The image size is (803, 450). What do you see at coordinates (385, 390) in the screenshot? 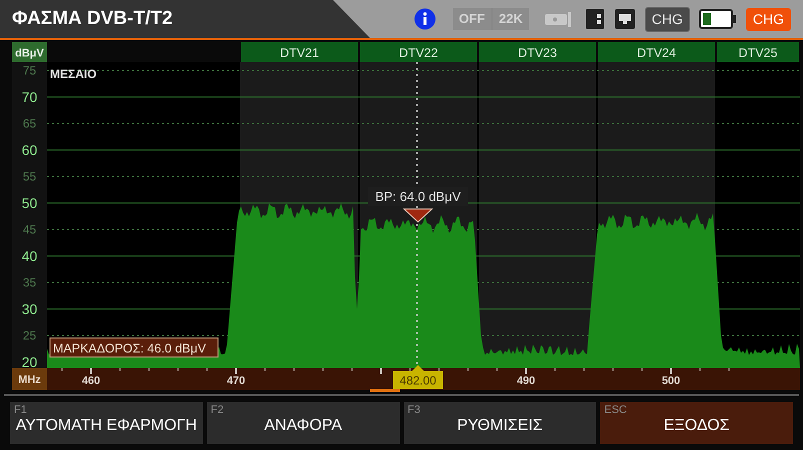
I see `scroll-indicator` at bounding box center [385, 390].